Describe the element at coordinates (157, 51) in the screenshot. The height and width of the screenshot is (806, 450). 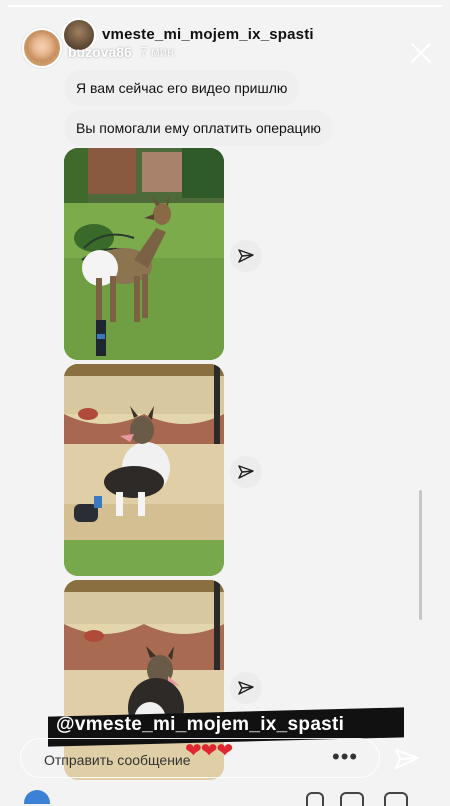
I see `story-timestamp: 7 мин` at that location.